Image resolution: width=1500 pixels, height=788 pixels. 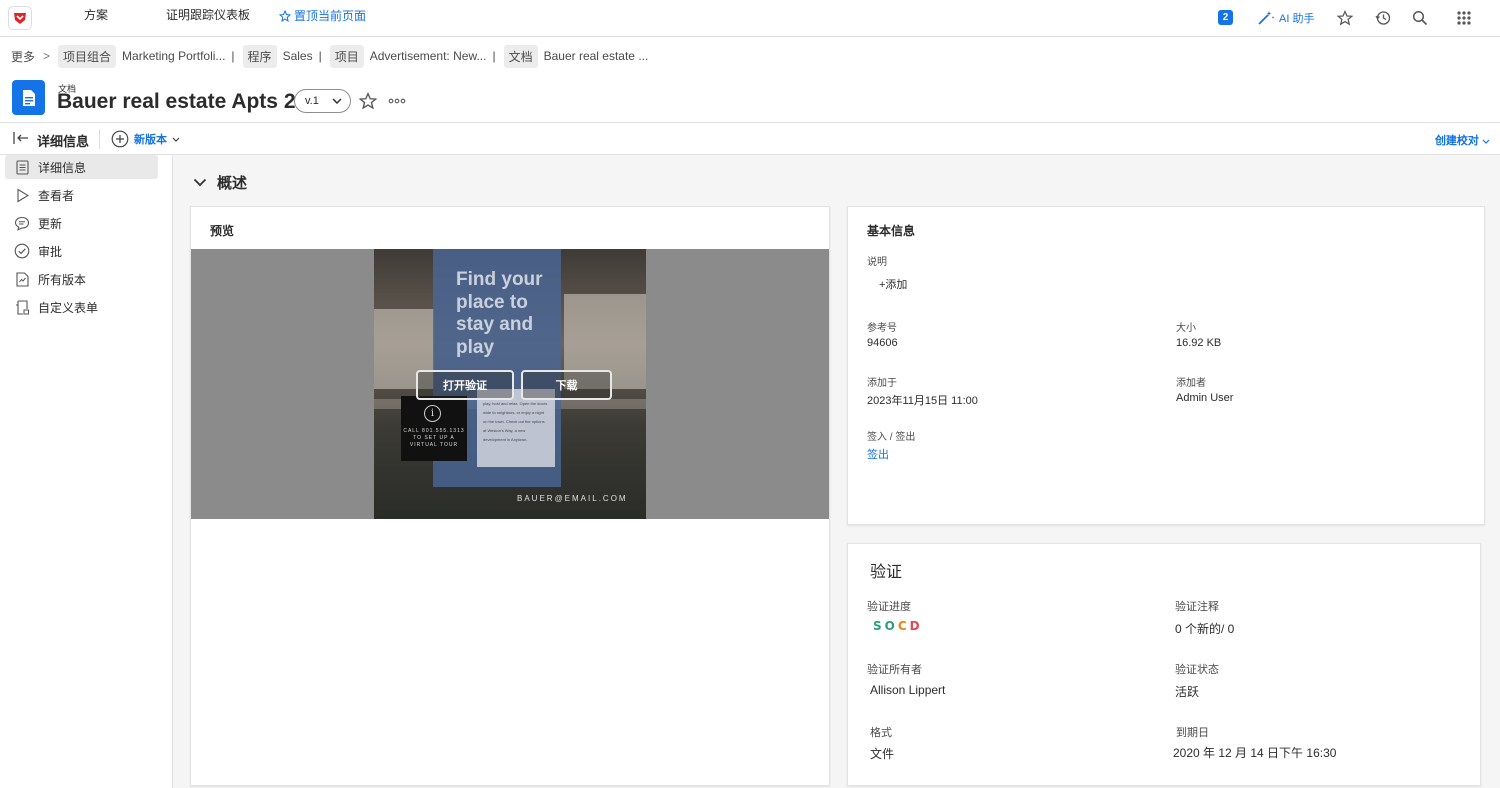 What do you see at coordinates (322, 101) in the screenshot?
I see `version-select: v.1` at bounding box center [322, 101].